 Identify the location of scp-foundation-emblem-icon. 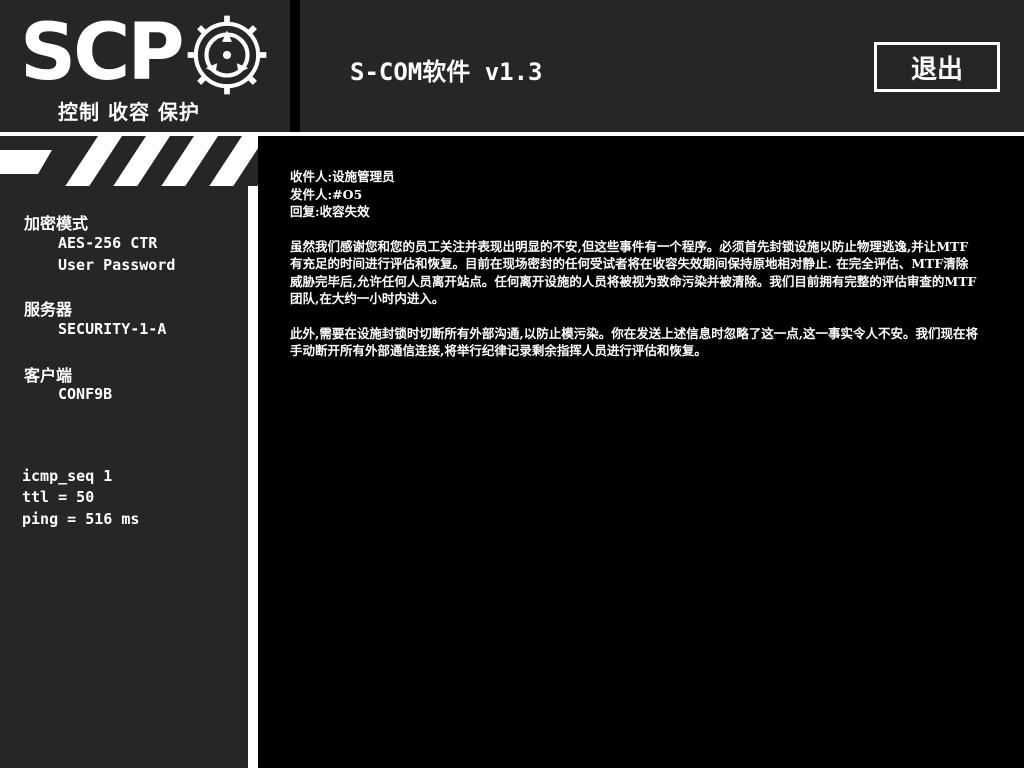
(227, 55).